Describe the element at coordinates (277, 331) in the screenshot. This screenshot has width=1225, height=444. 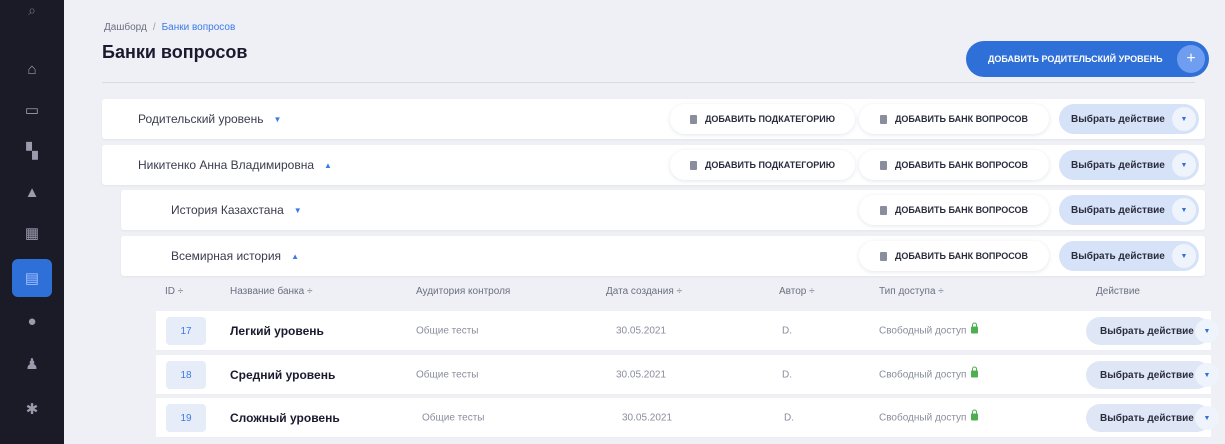
I see `bank-name: Легкий уровень` at that location.